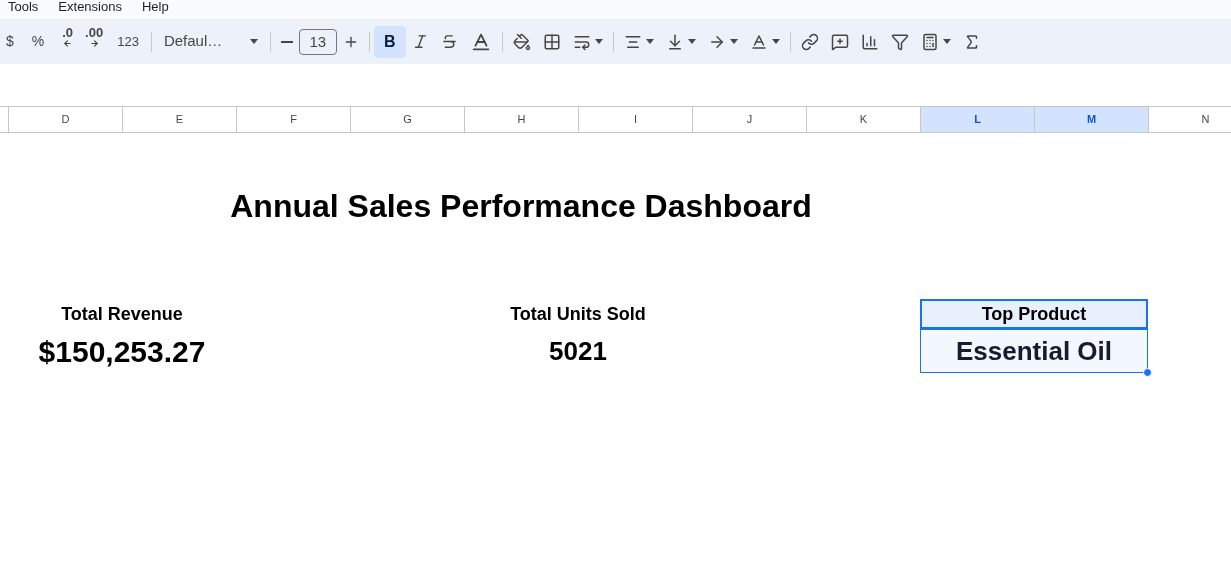 The image size is (1231, 564). Describe the element at coordinates (551, 41) in the screenshot. I see `grid-icon` at that location.